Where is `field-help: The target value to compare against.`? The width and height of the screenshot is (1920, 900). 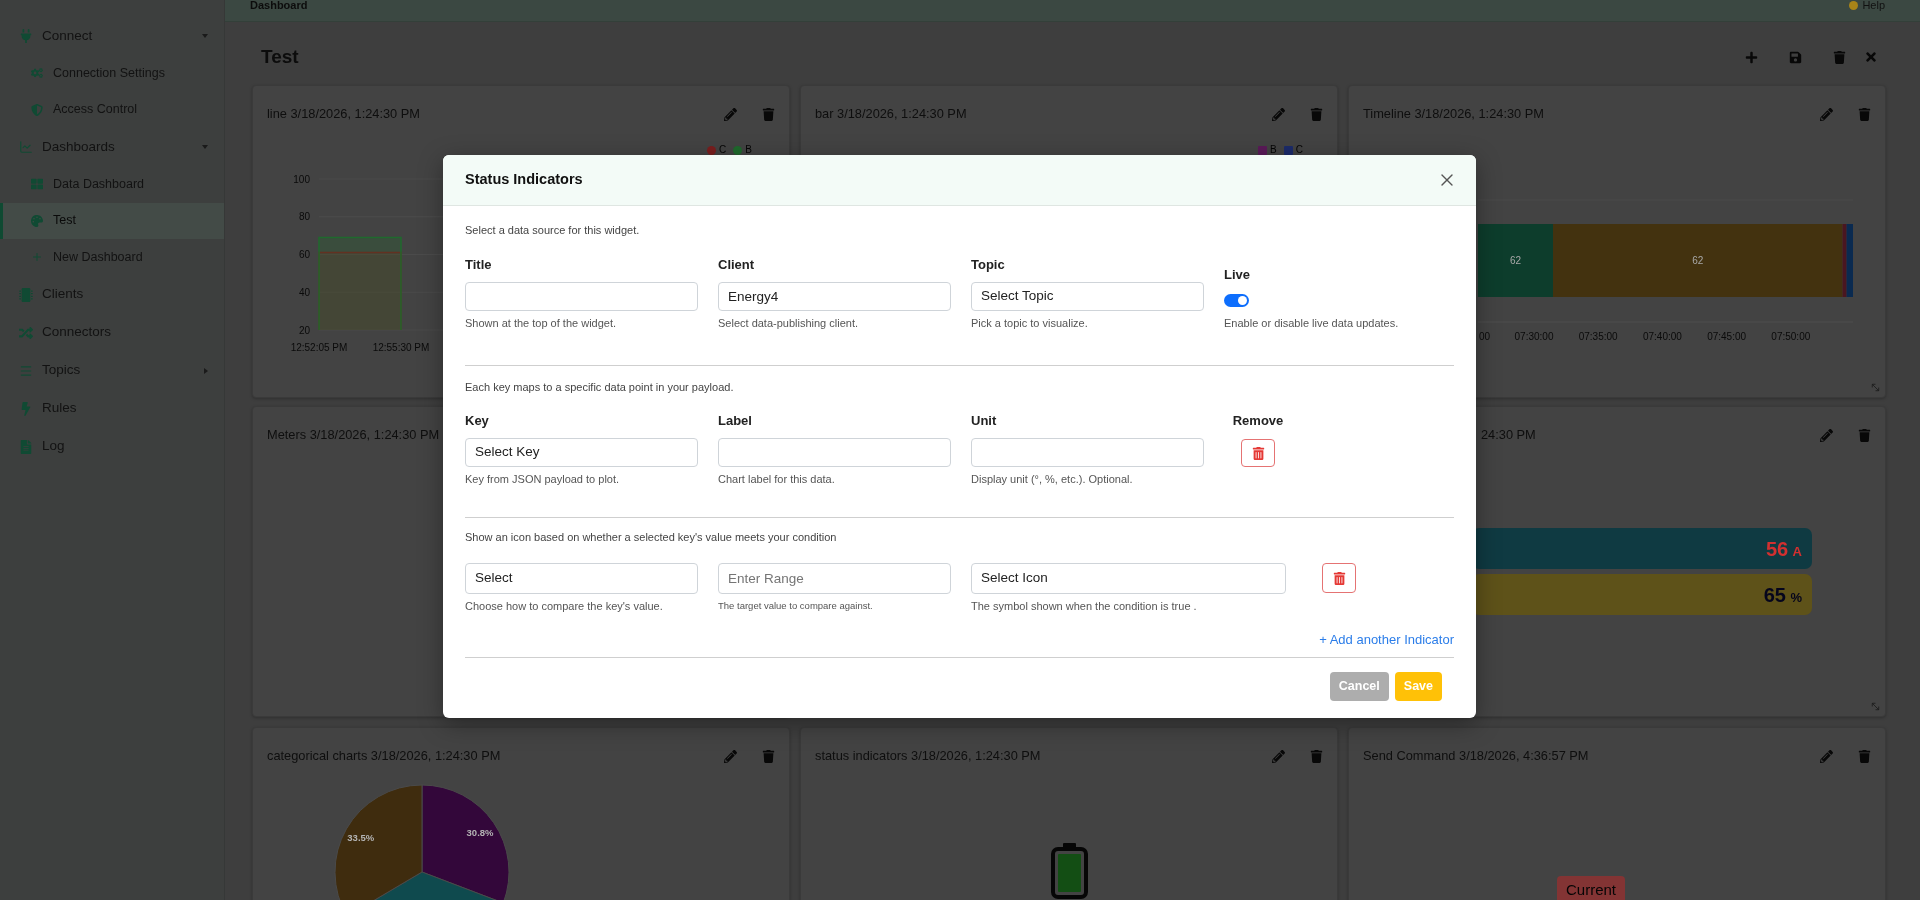
field-help: The target value to compare against. is located at coordinates (796, 606).